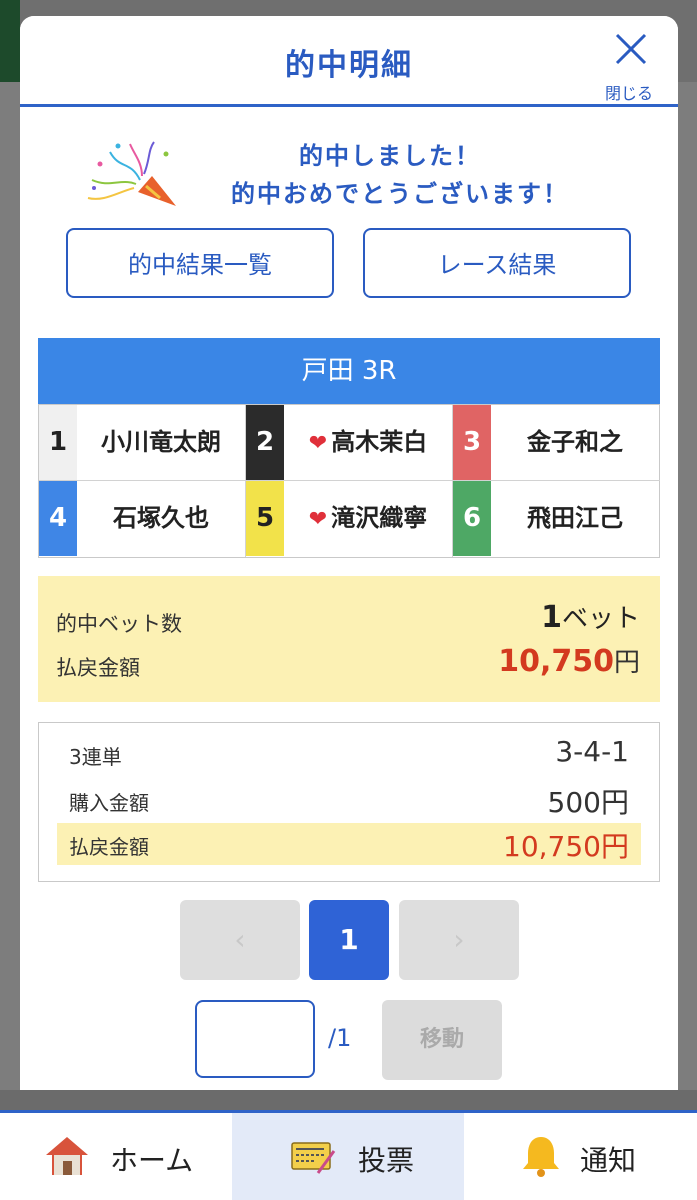 The height and width of the screenshot is (1200, 697). I want to click on move-button: 移動, so click(442, 1040).